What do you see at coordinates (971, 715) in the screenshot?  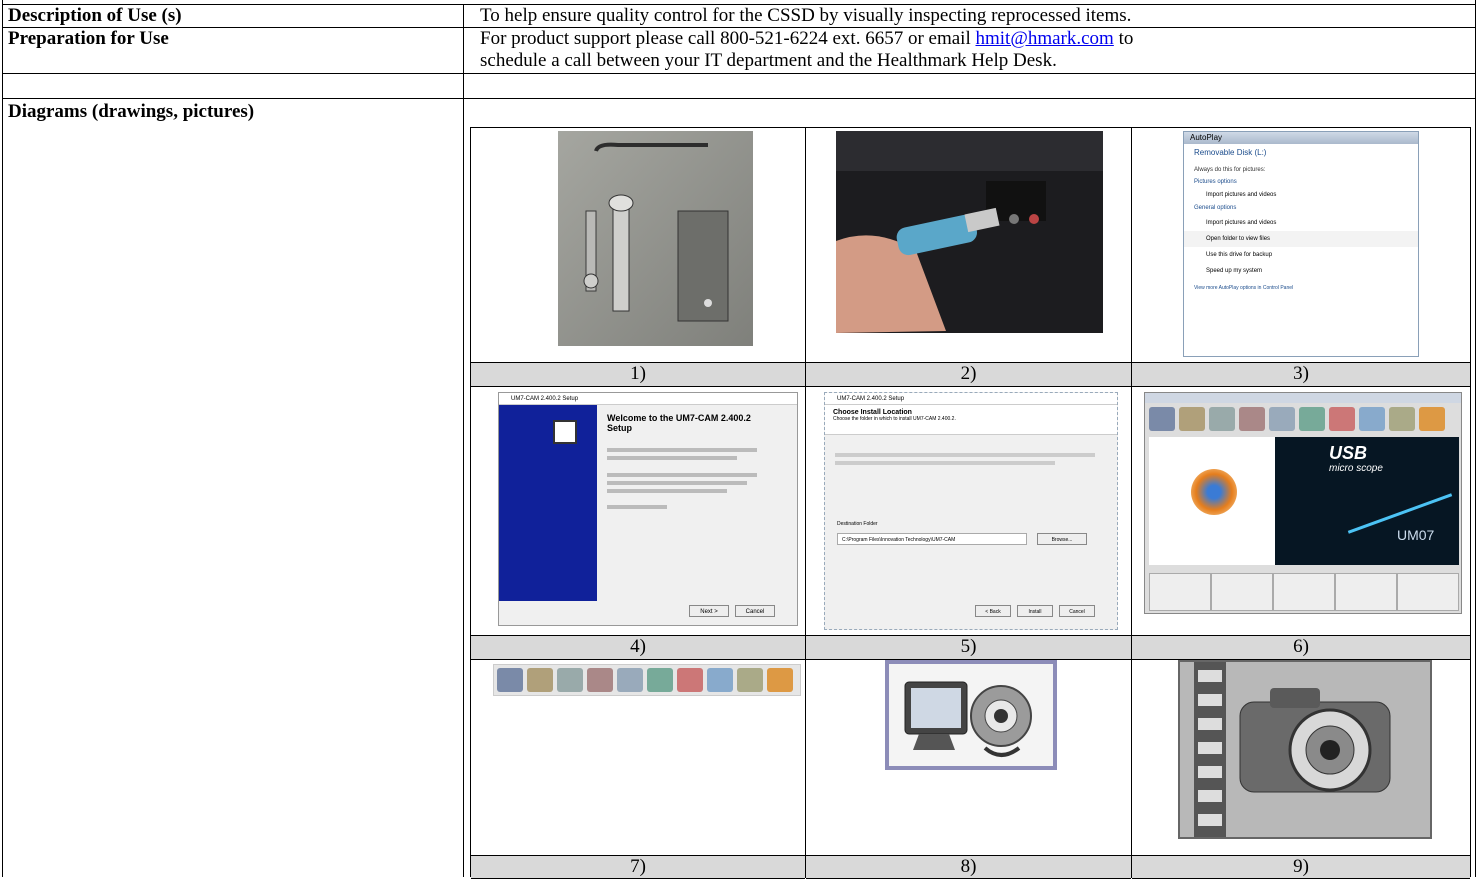 I see `webcam-icon-picture` at bounding box center [971, 715].